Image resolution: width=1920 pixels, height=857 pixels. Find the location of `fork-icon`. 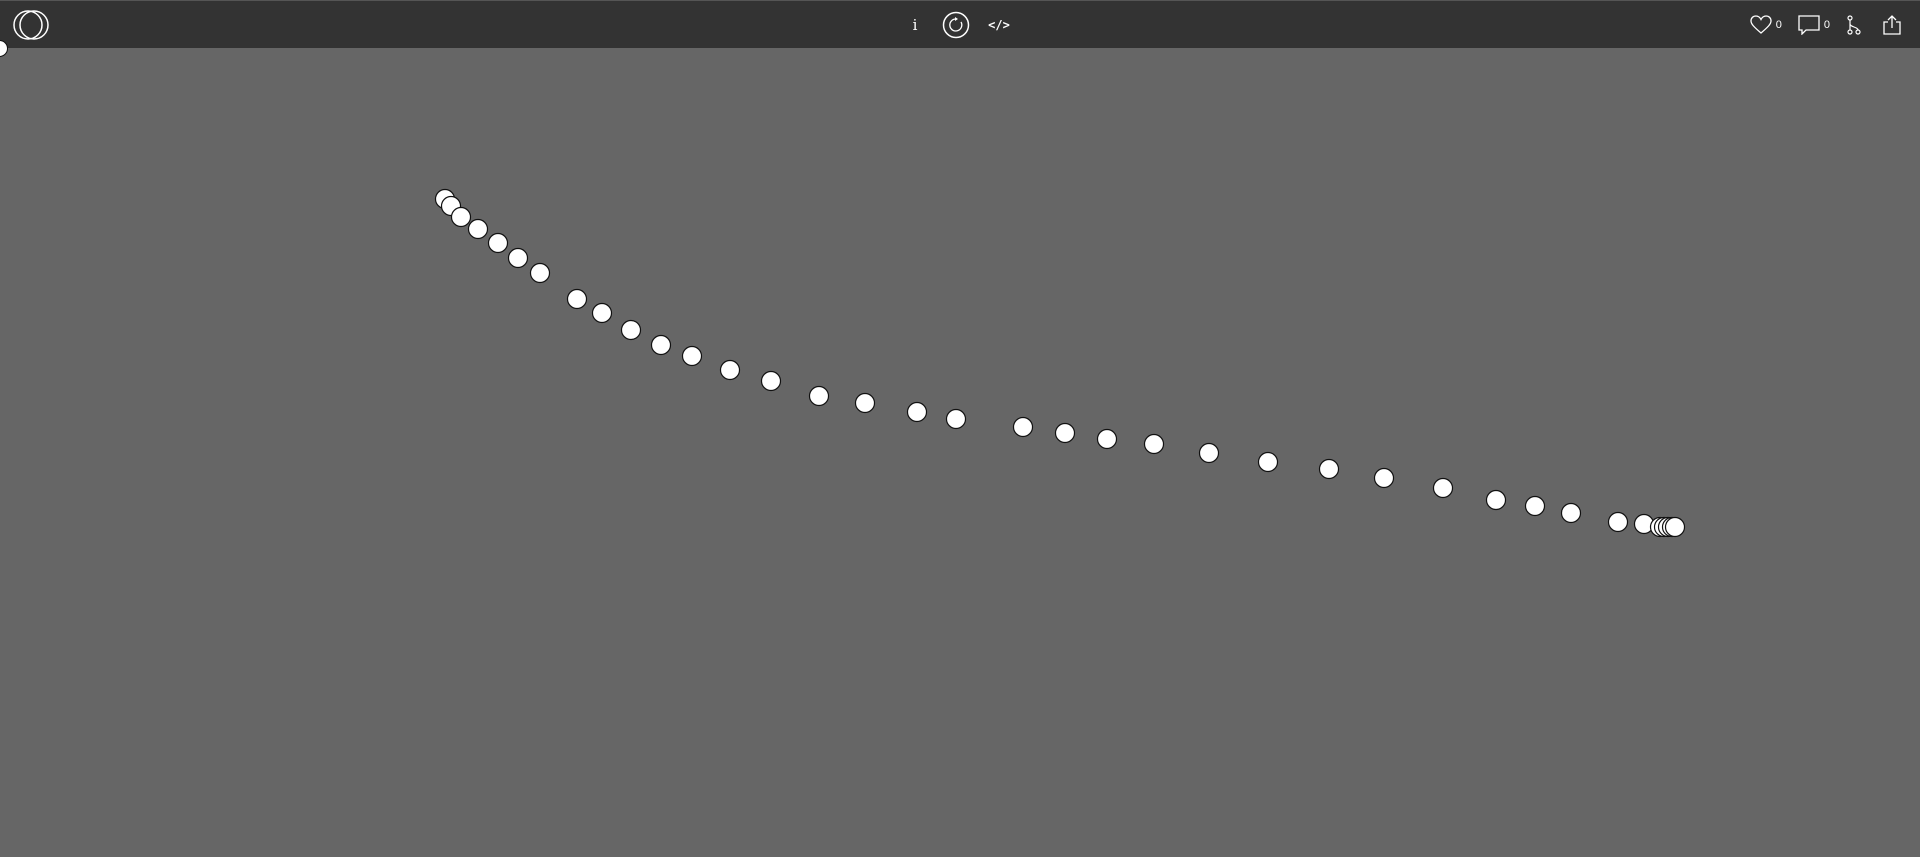

fork-icon is located at coordinates (1854, 25).